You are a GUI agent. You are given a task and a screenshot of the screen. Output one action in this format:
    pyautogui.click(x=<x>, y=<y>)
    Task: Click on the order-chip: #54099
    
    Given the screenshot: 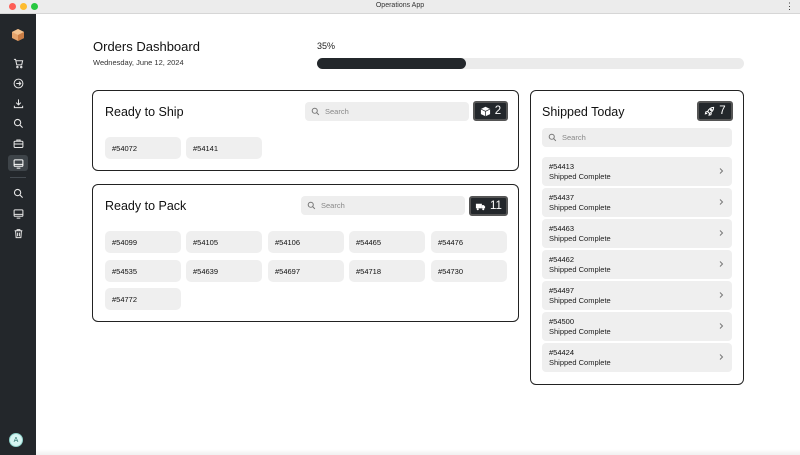 What is the action you would take?
    pyautogui.click(x=143, y=242)
    